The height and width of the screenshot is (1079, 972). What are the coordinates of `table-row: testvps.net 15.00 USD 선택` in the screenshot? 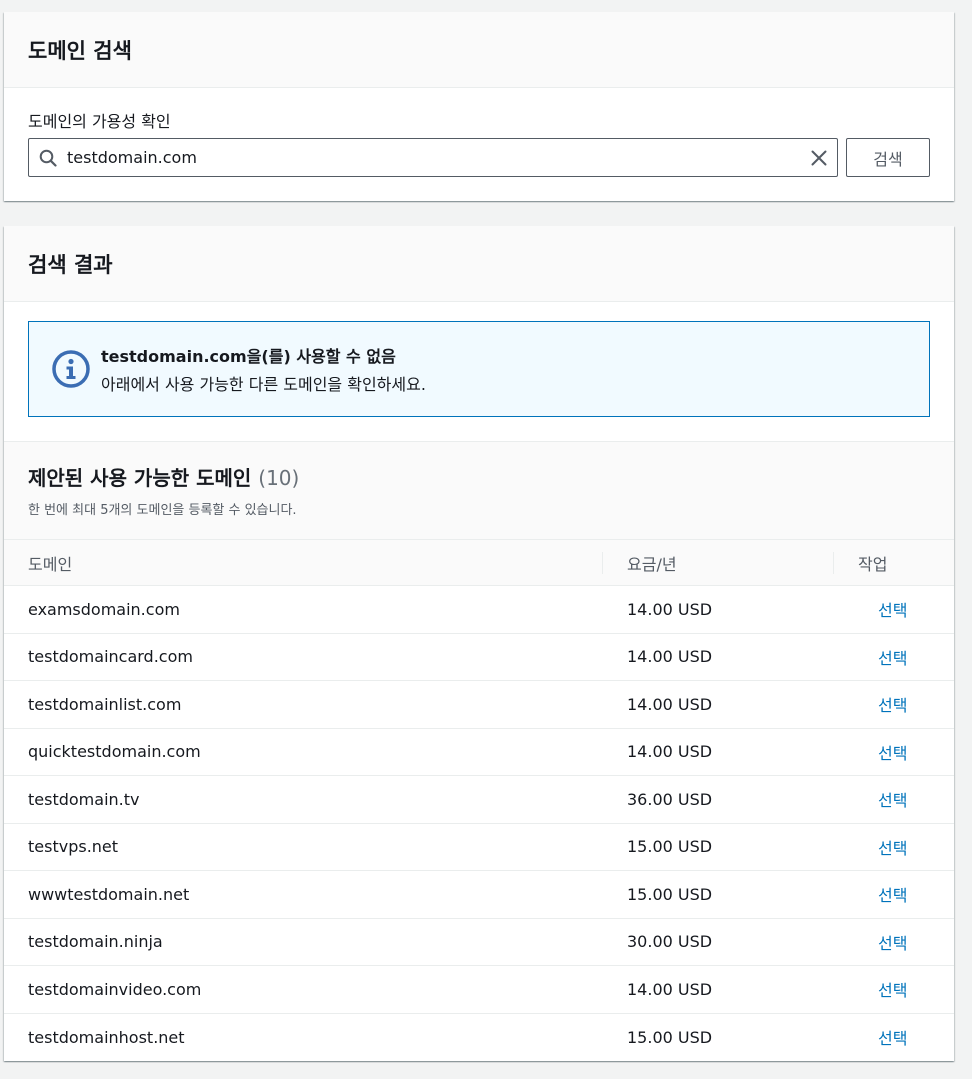 It's located at (479, 847).